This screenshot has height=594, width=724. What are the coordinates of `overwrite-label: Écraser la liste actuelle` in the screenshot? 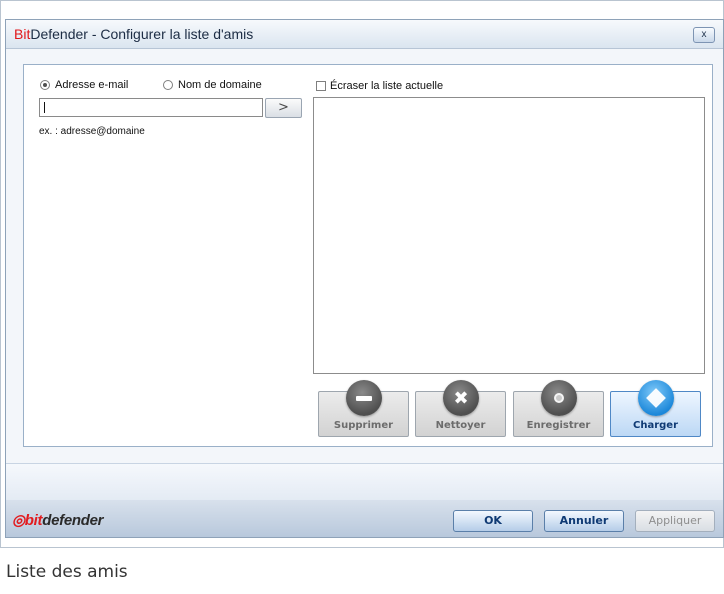 It's located at (387, 86).